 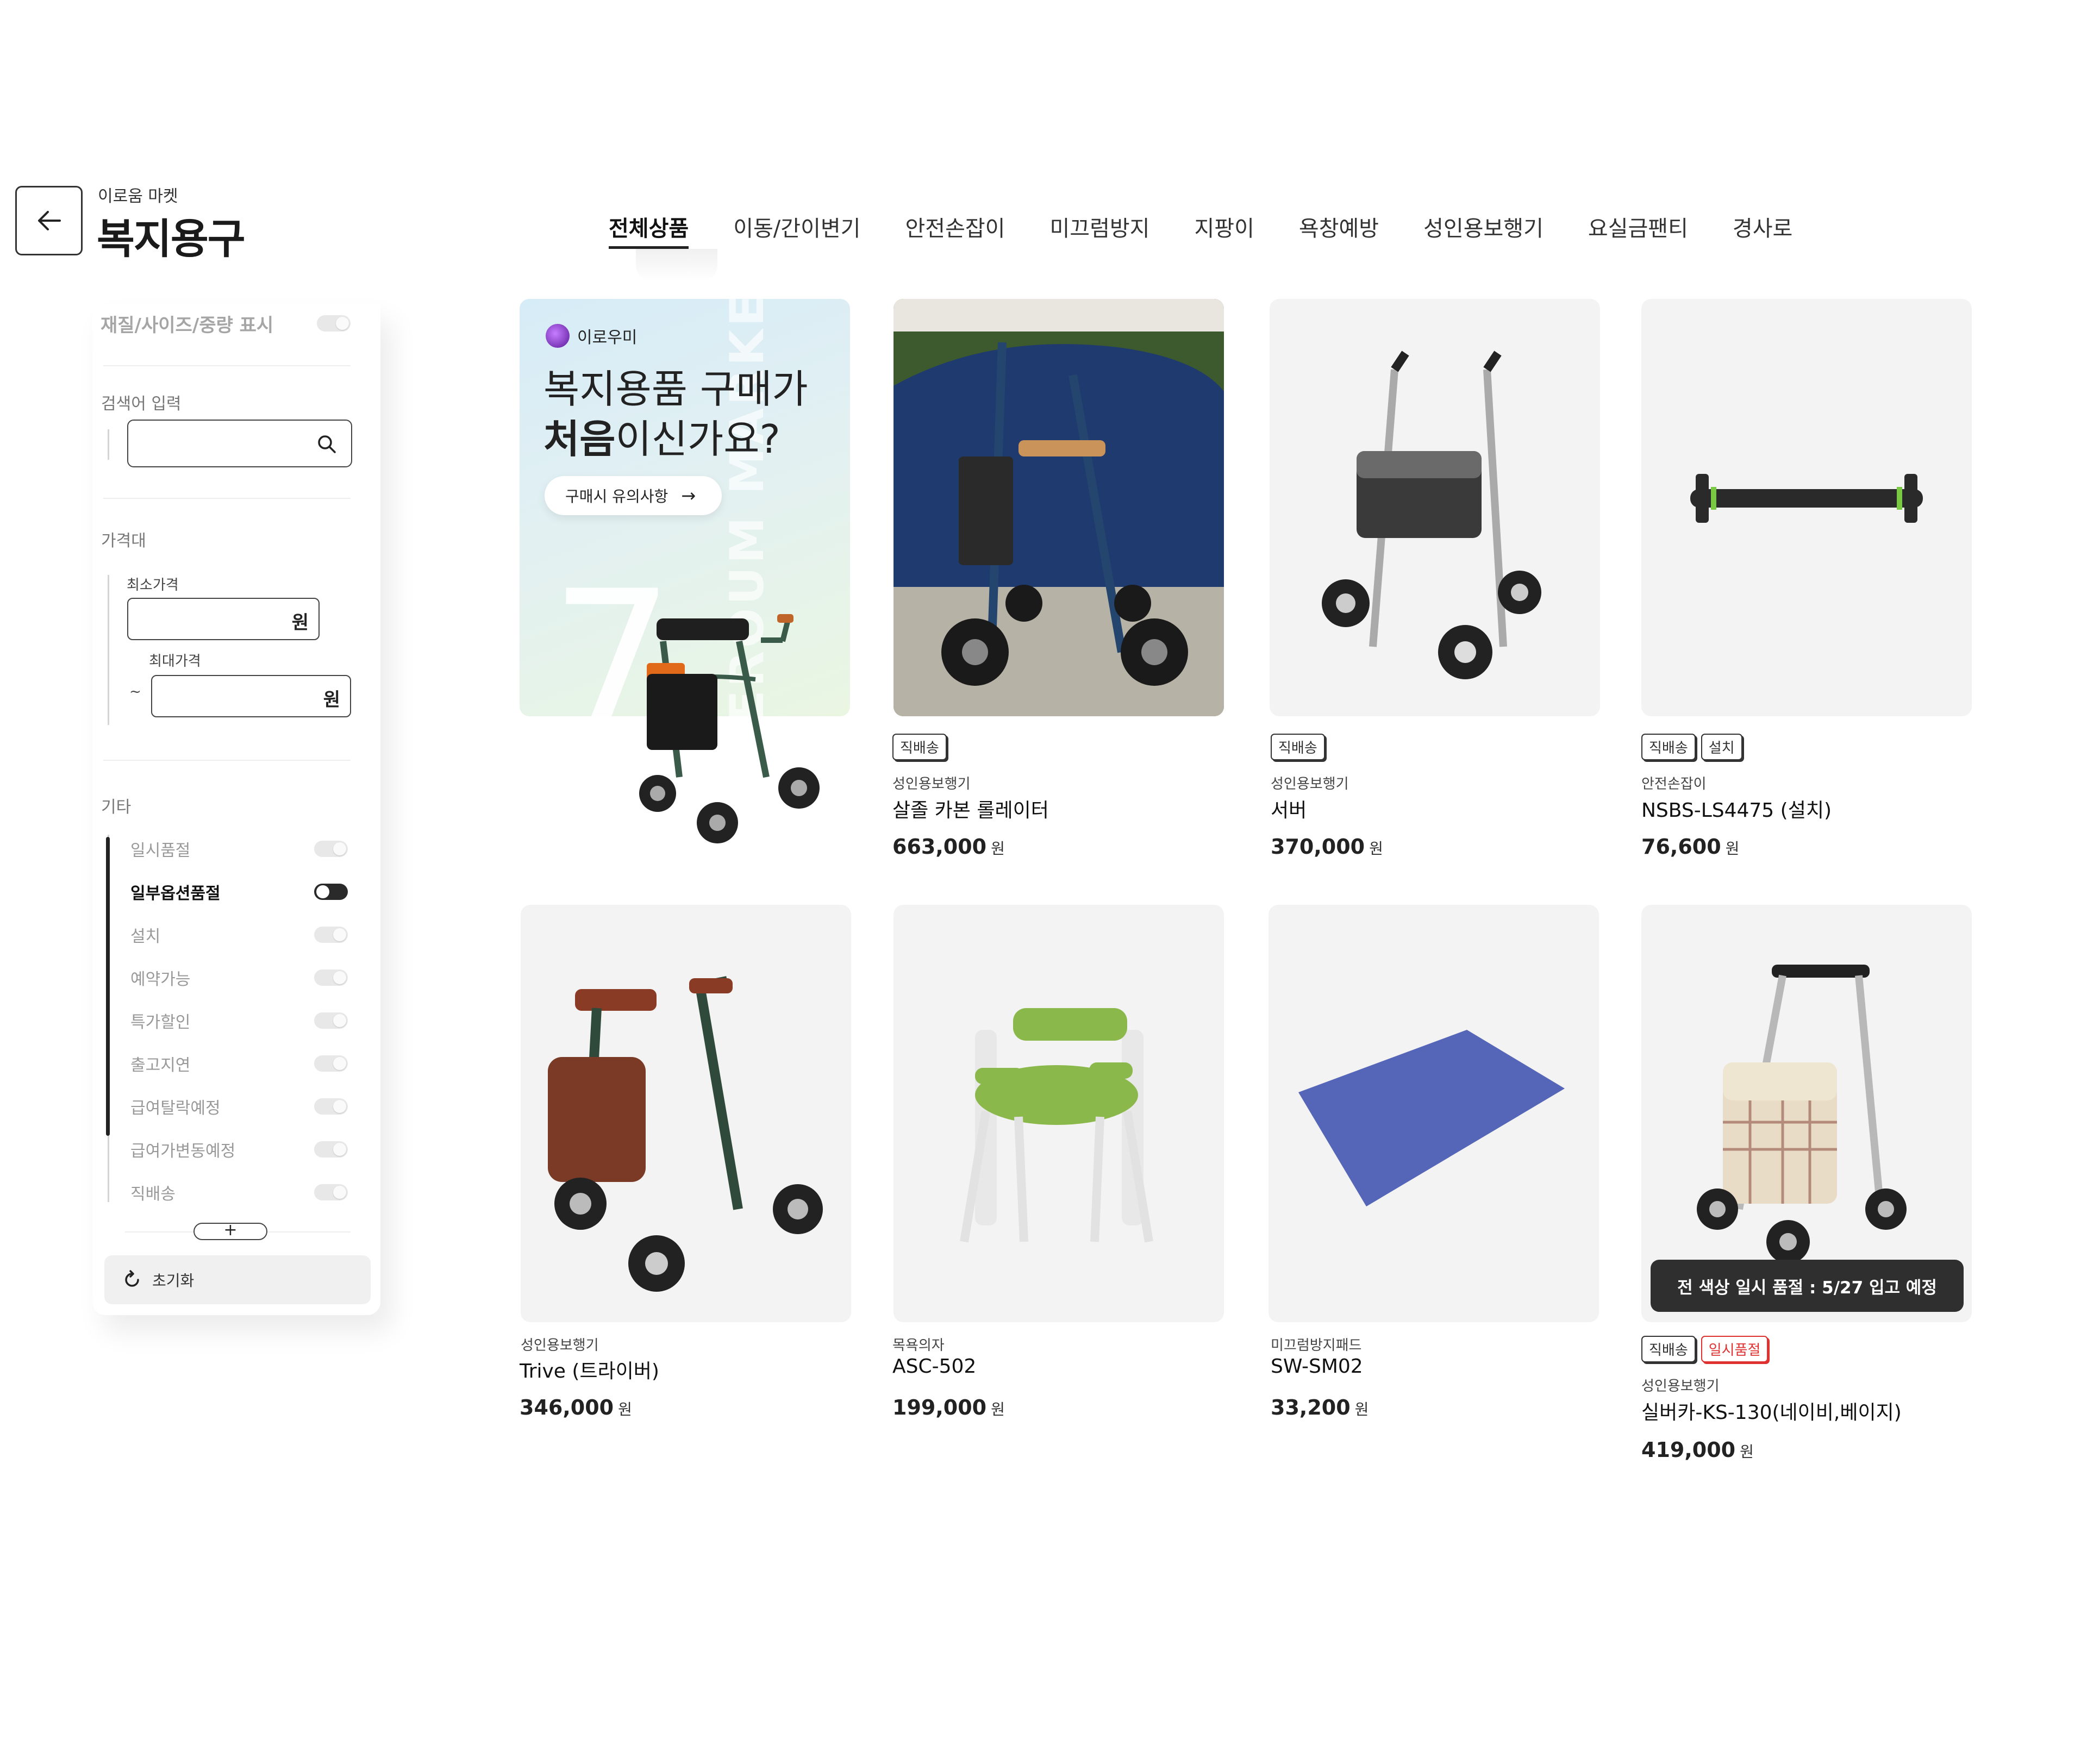 What do you see at coordinates (300, 623) in the screenshot?
I see `min-price-unit: 원` at bounding box center [300, 623].